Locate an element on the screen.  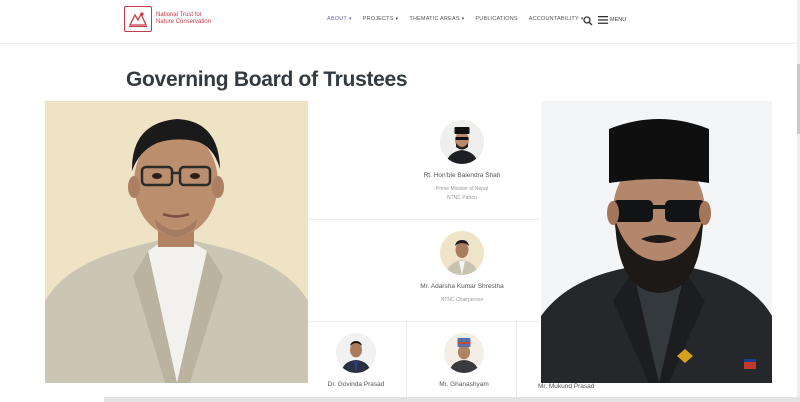
trustee-name: Mr. Mukund Prasad is located at coordinates (566, 386).